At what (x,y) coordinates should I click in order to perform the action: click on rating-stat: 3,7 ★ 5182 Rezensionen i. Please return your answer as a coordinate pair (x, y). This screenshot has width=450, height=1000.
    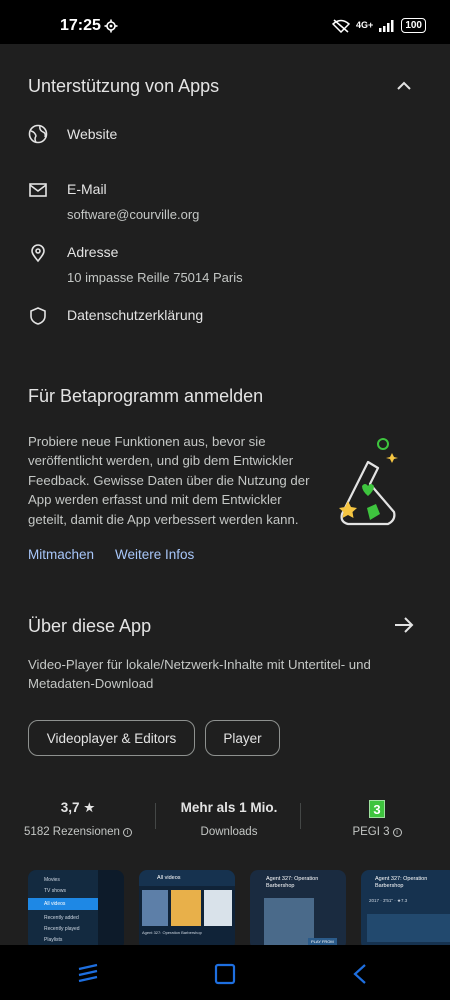
    Looking at the image, I should click on (78, 819).